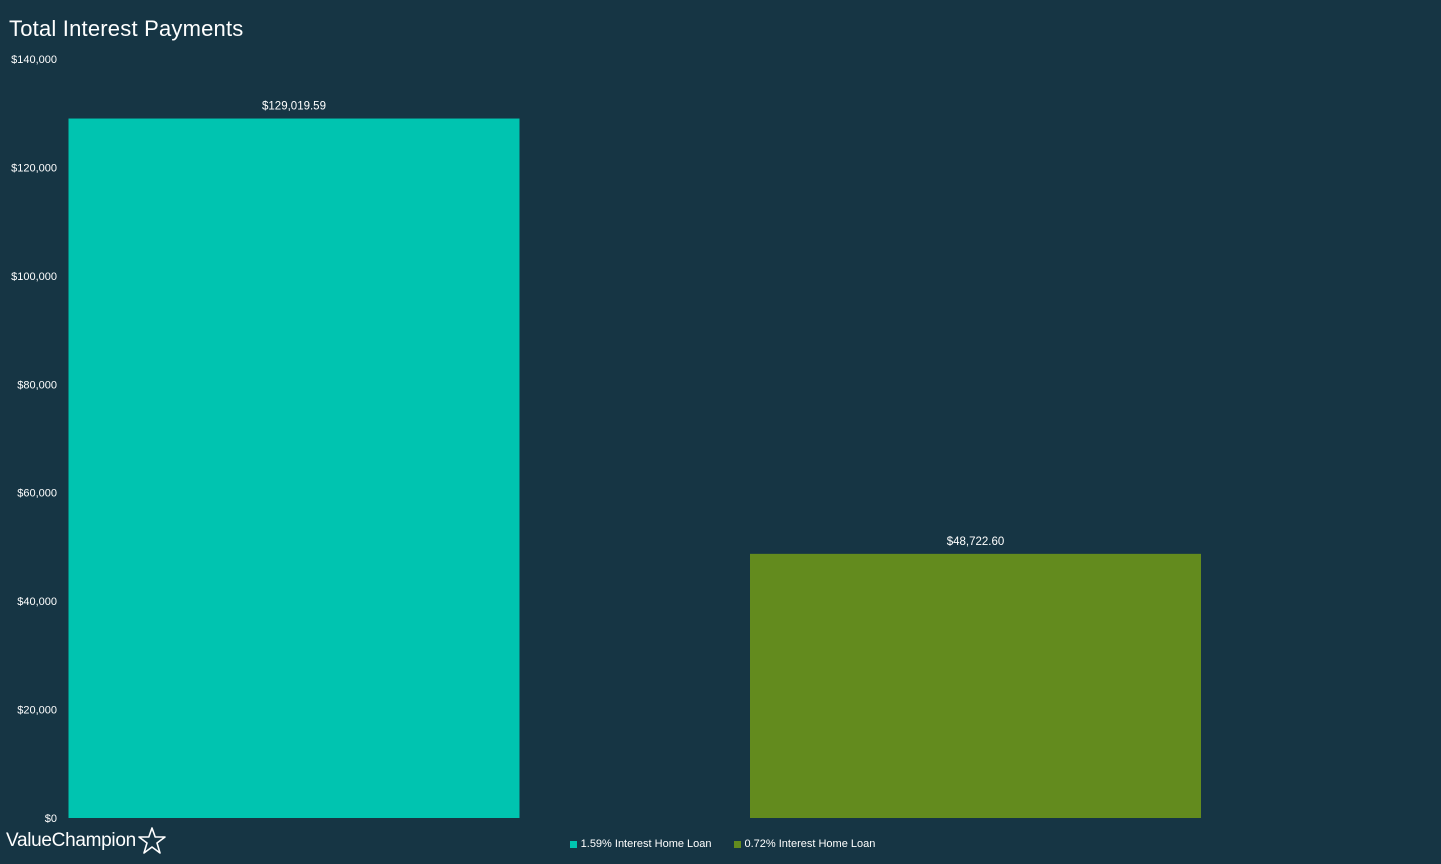 The height and width of the screenshot is (864, 1441). What do you see at coordinates (37, 385) in the screenshot?
I see `y-tick-label: $80,000` at bounding box center [37, 385].